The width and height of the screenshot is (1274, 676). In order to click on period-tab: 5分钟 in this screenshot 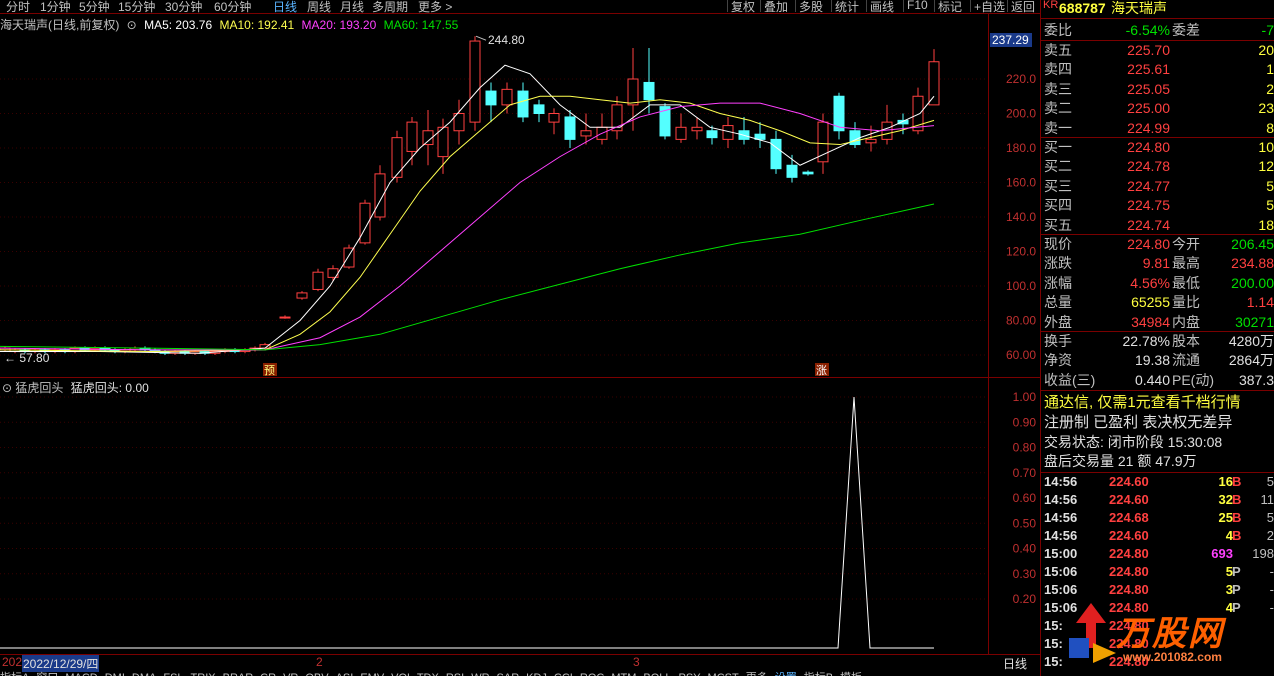, I will do `click(94, 7)`.